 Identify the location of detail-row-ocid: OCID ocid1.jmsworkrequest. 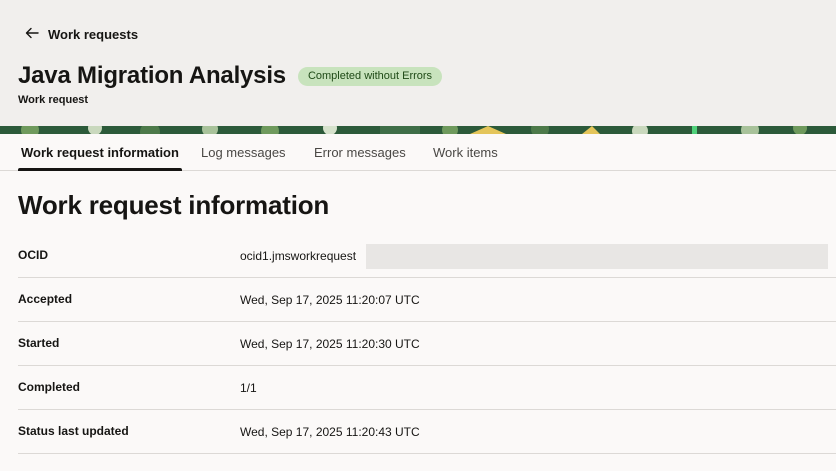
(427, 256).